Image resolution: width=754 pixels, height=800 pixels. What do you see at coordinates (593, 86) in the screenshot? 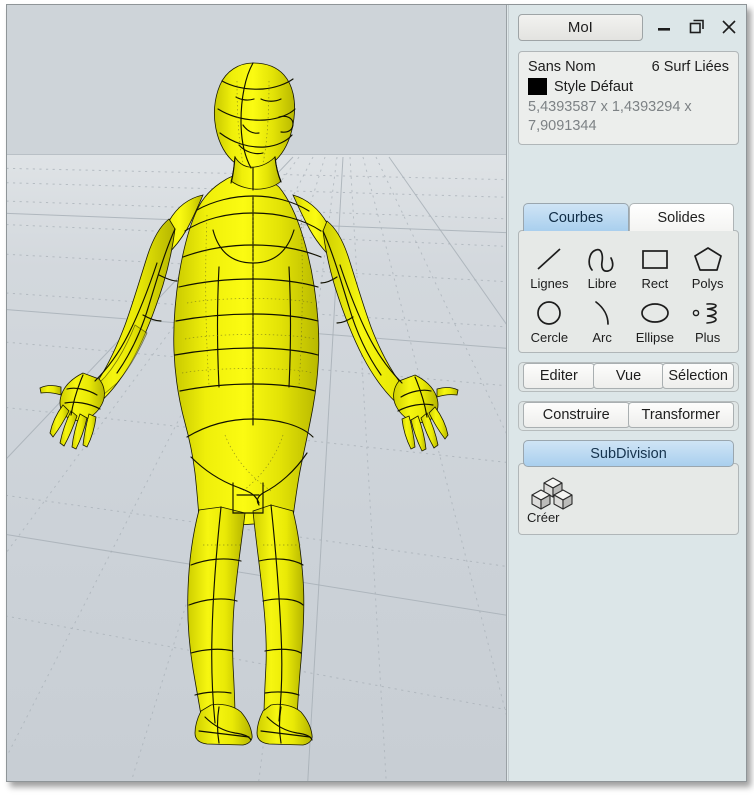
I see `object-style-label: Style Défaut` at bounding box center [593, 86].